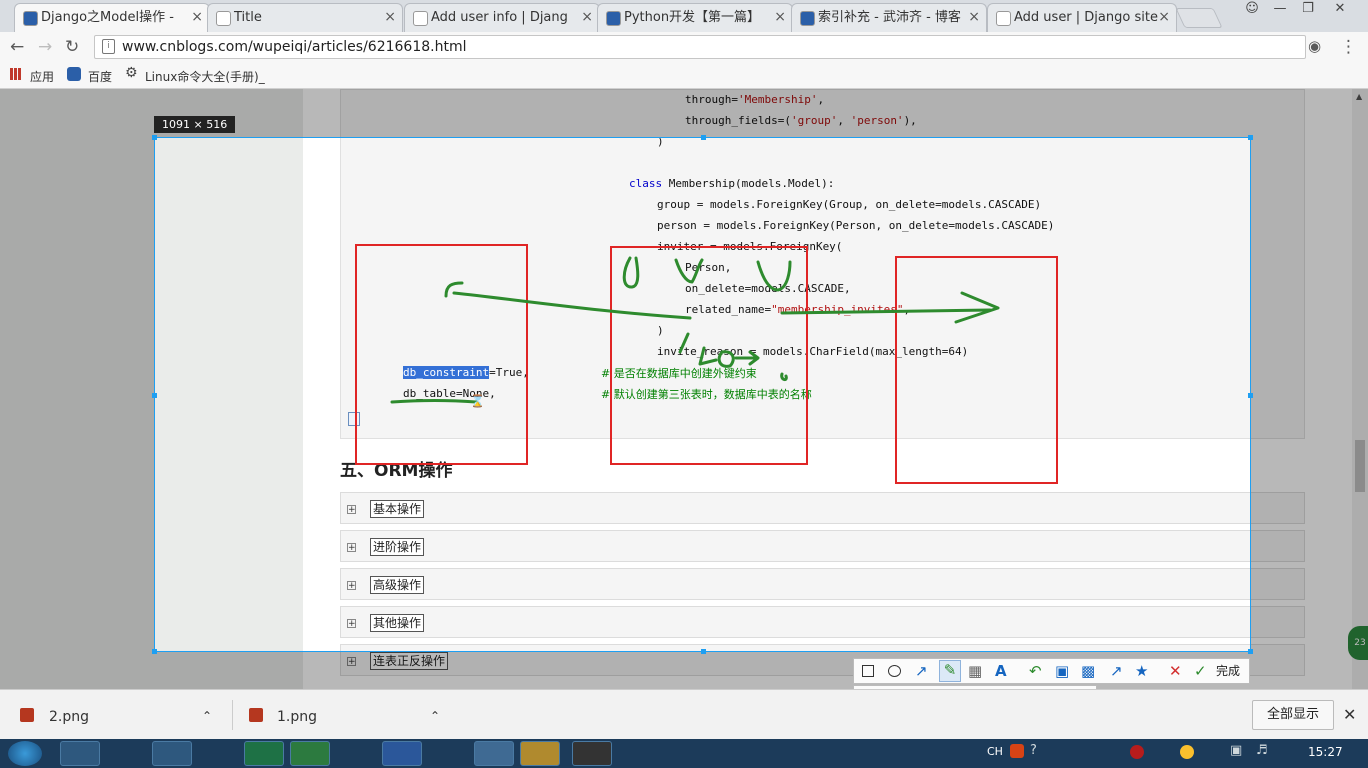  Describe the element at coordinates (995, 751) in the screenshot. I see `language-indicator: CH` at that location.